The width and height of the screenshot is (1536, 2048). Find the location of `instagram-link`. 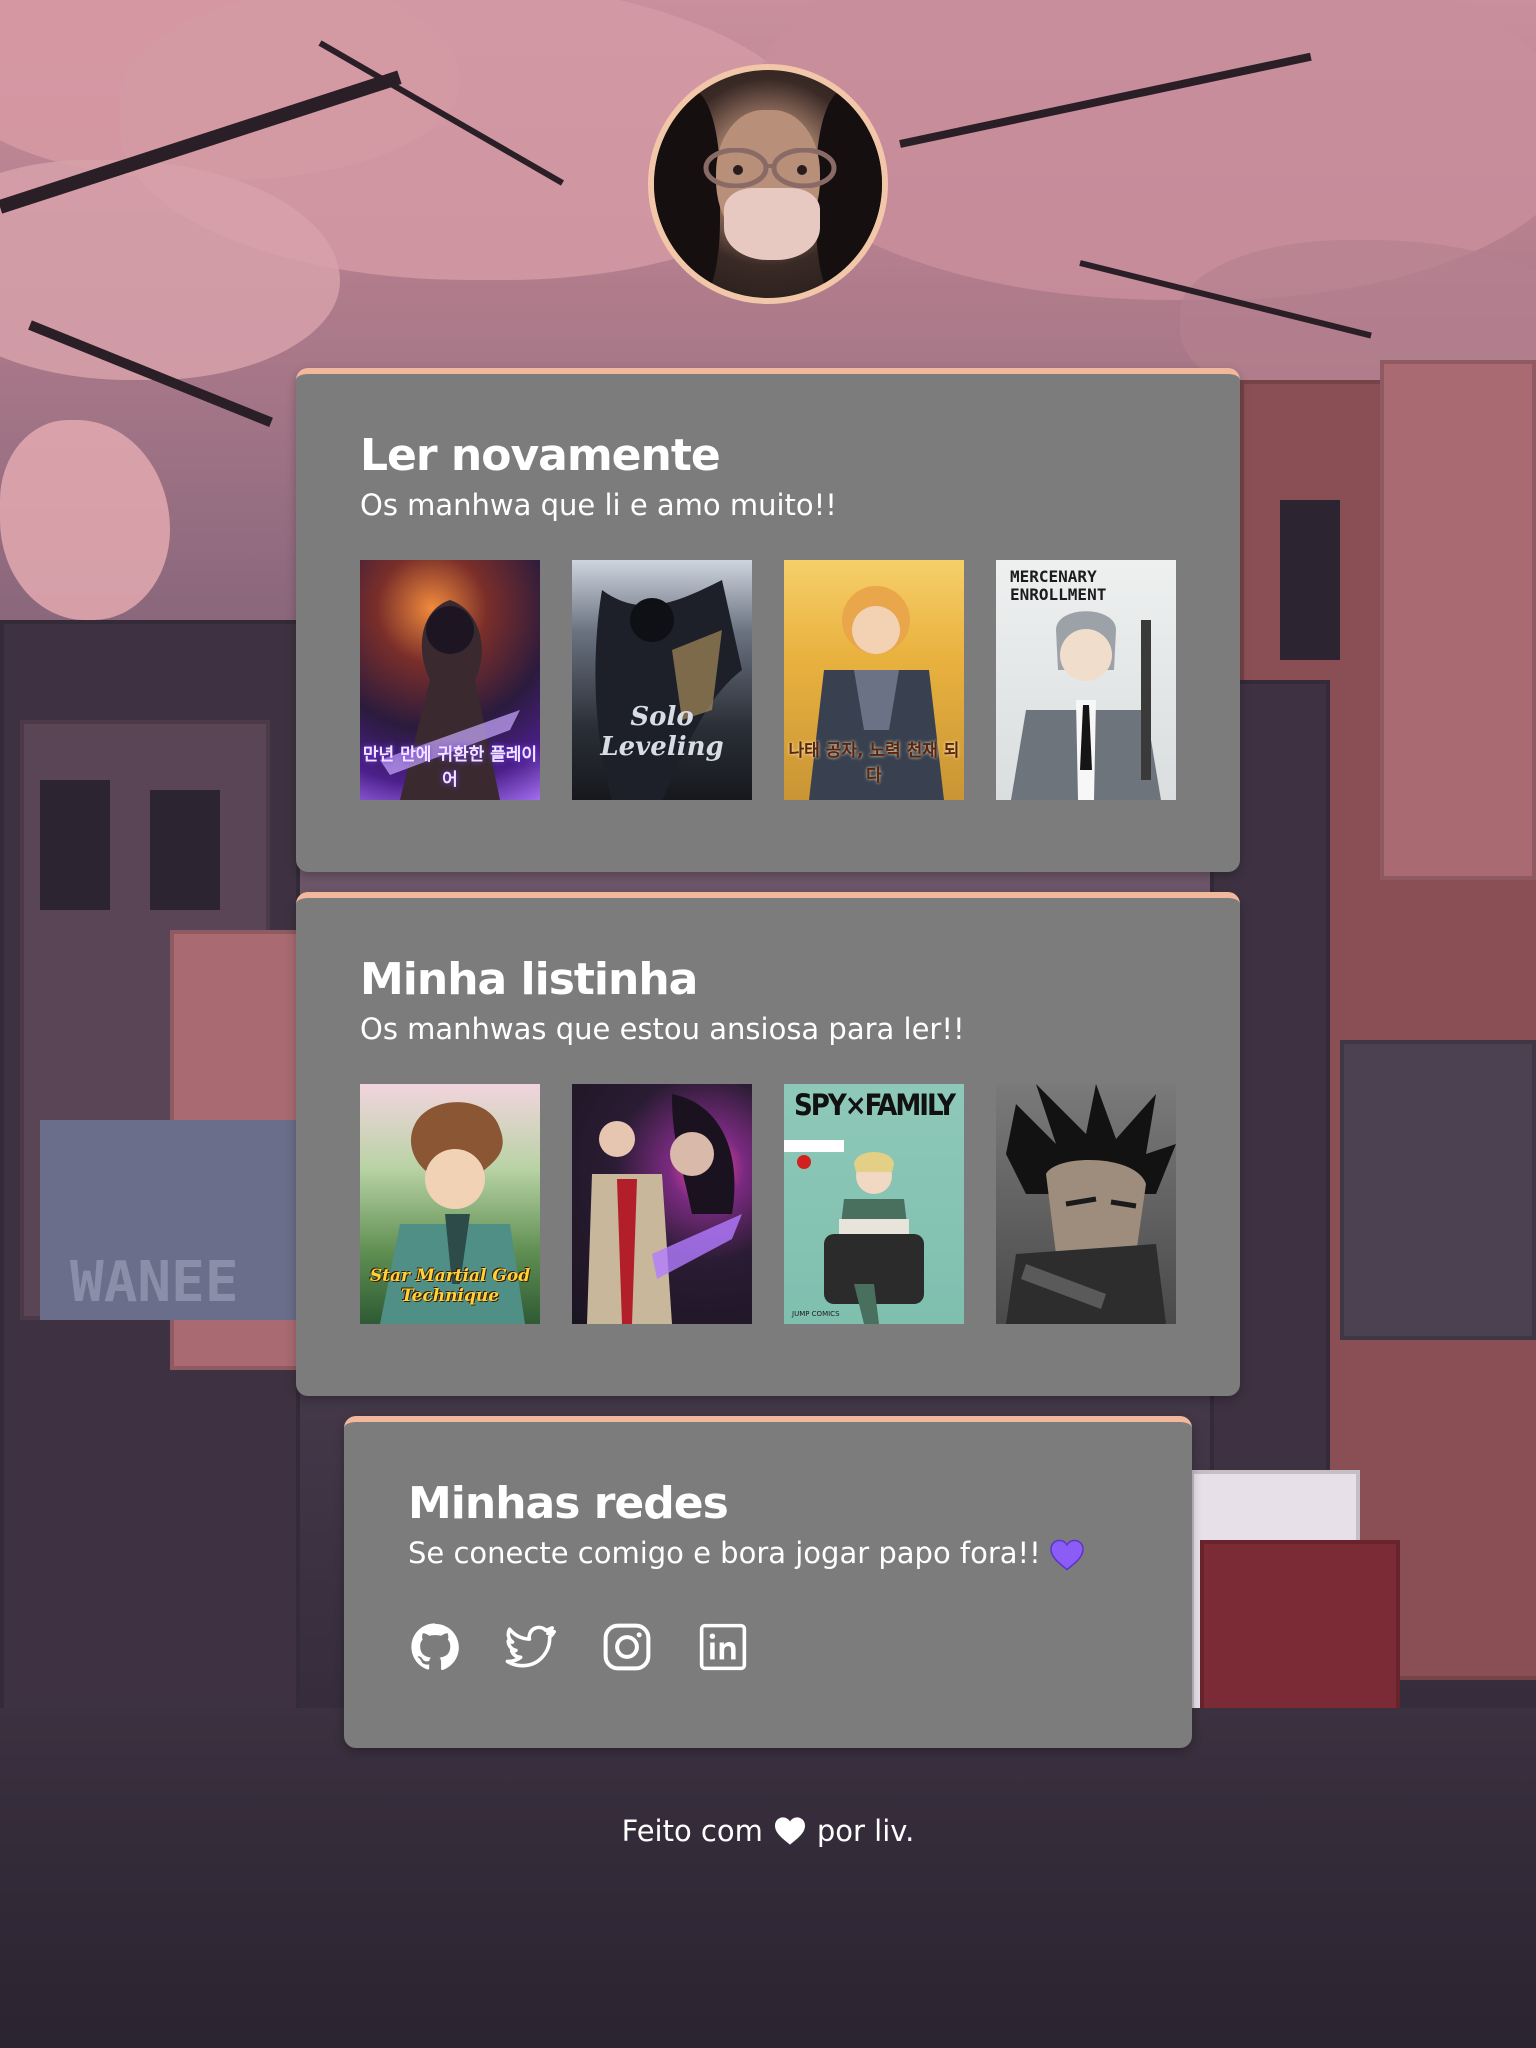

instagram-link is located at coordinates (627, 1647).